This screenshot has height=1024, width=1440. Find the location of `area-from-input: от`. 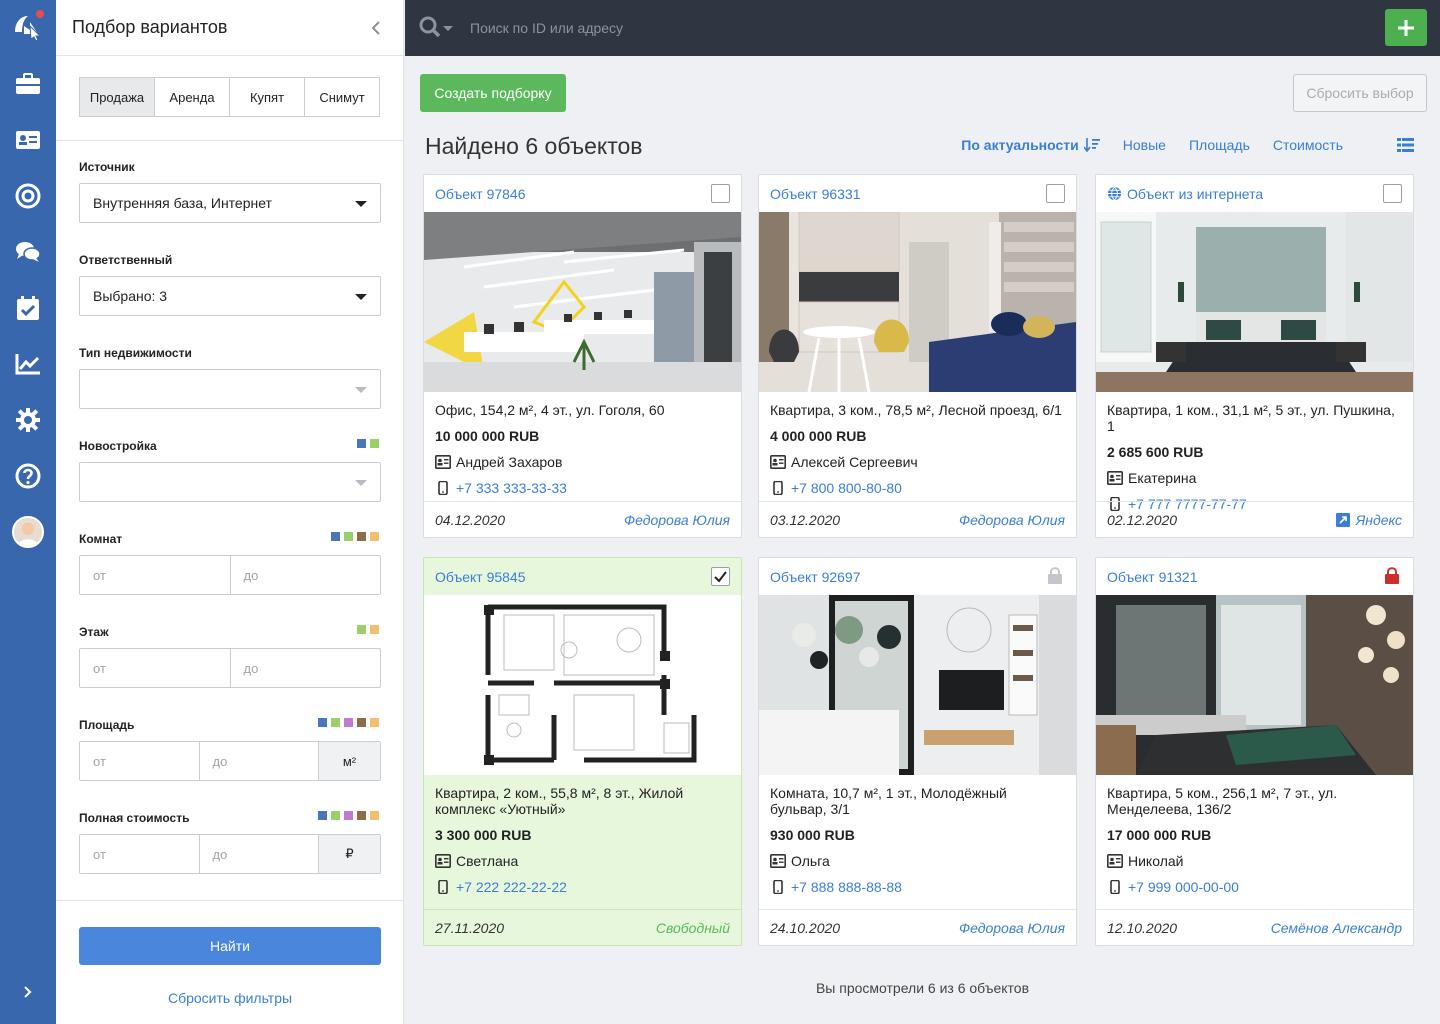

area-from-input: от is located at coordinates (140, 761).